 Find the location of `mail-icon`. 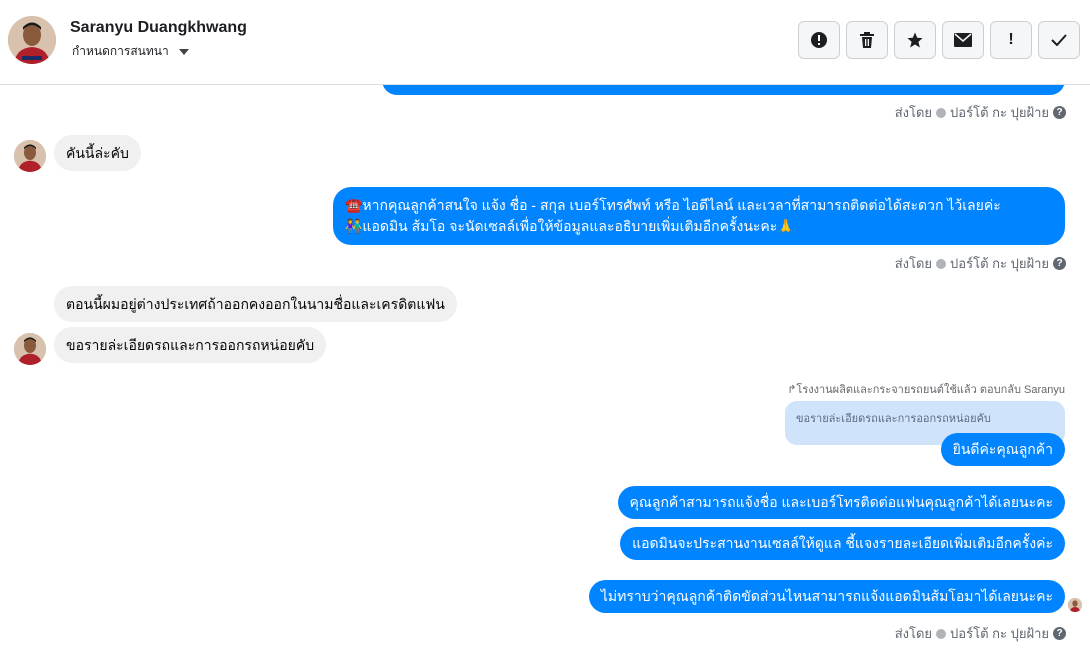

mail-icon is located at coordinates (963, 40).